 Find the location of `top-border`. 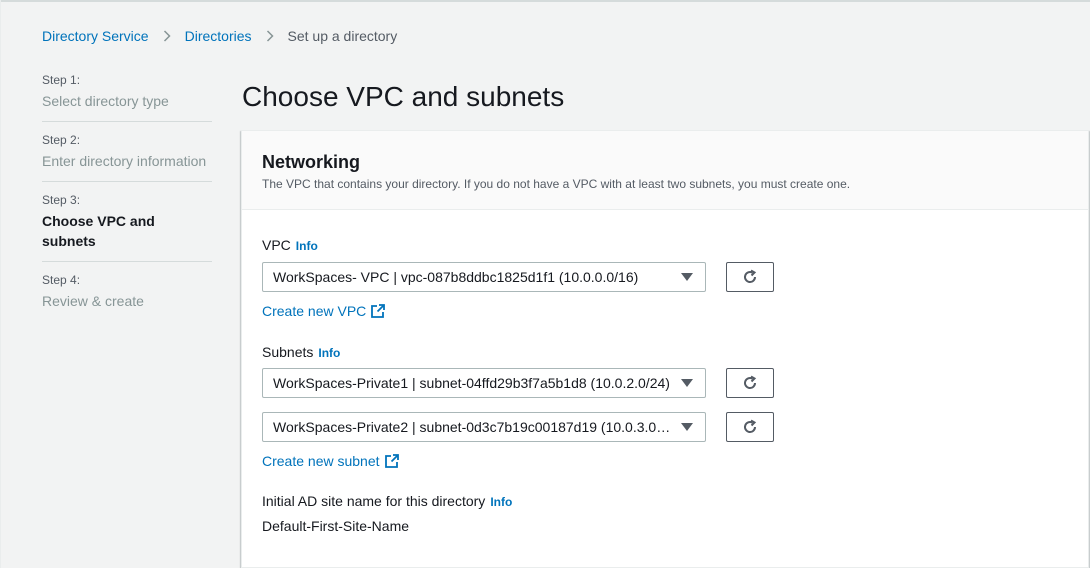

top-border is located at coordinates (545, 1).